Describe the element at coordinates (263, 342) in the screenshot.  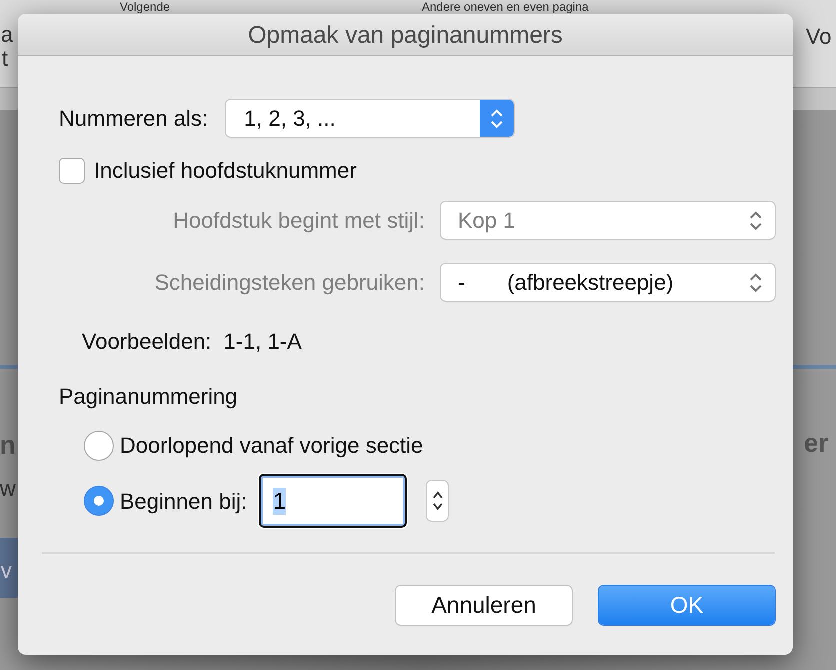
I see `examples-value: 1-1, 1-A` at that location.